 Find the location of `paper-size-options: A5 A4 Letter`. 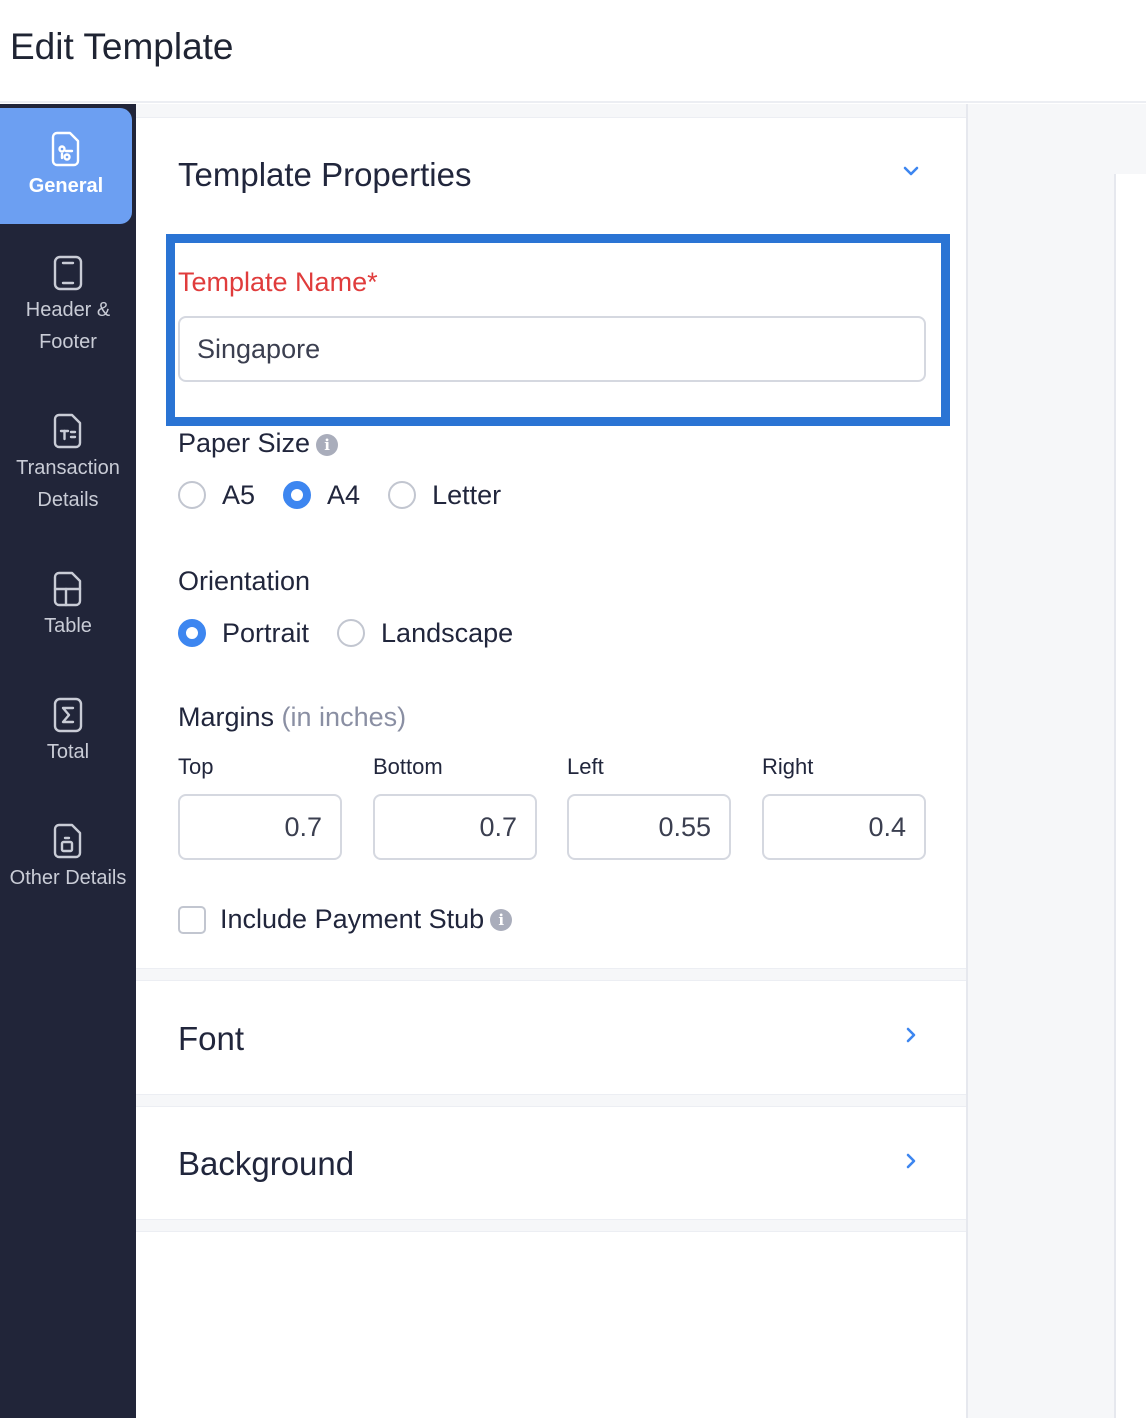

paper-size-options: A5 A4 Letter is located at coordinates (353, 495).